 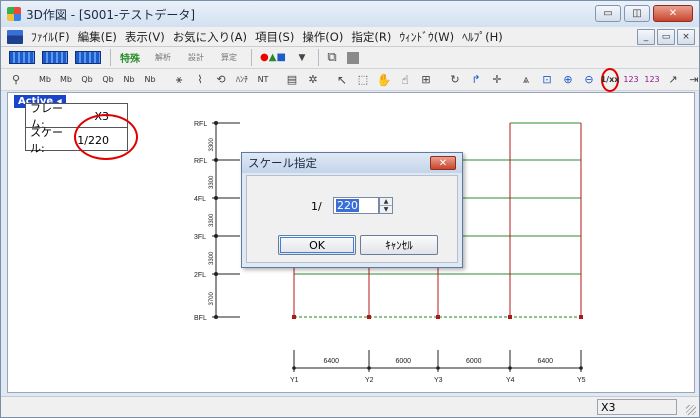 I want to click on box-select-button: ⬚, so click(x=363, y=80).